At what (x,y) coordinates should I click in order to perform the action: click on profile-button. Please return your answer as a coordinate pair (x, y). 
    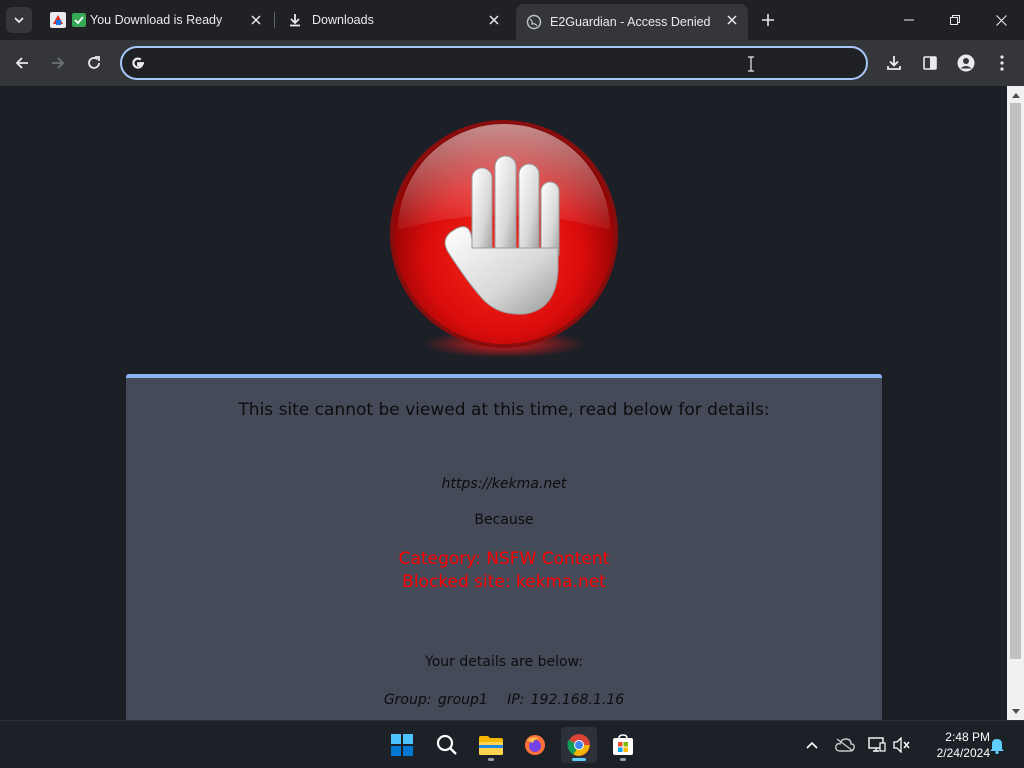
    Looking at the image, I should click on (966, 63).